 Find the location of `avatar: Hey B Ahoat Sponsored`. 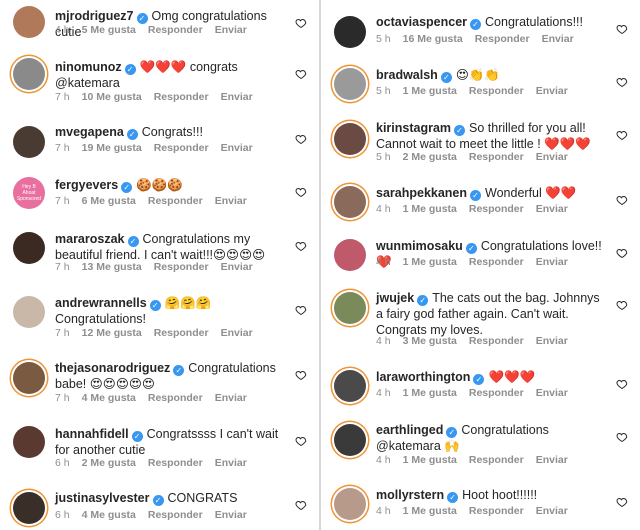

avatar: Hey B Ahoat Sponsored is located at coordinates (29, 193).